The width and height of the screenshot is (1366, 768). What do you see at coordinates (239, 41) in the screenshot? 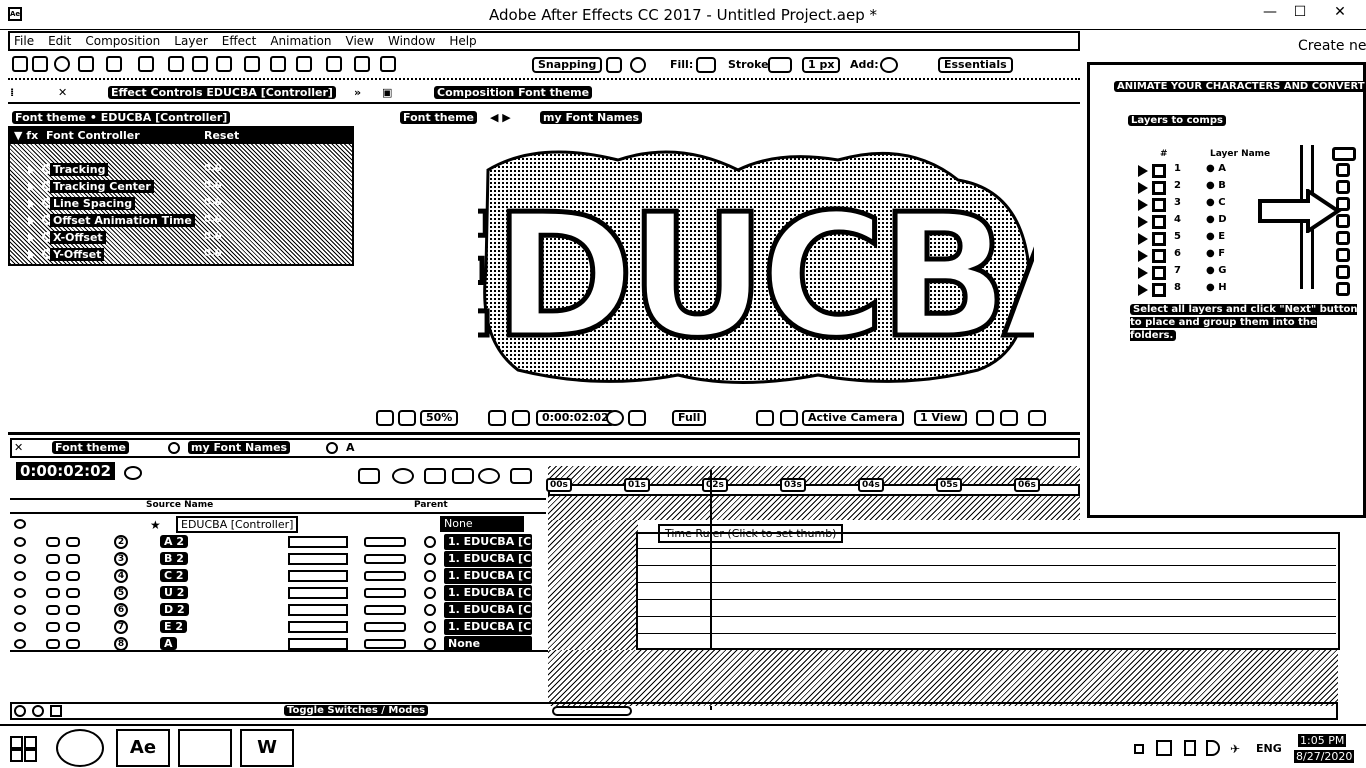
I see `menu-effect: Effect` at bounding box center [239, 41].